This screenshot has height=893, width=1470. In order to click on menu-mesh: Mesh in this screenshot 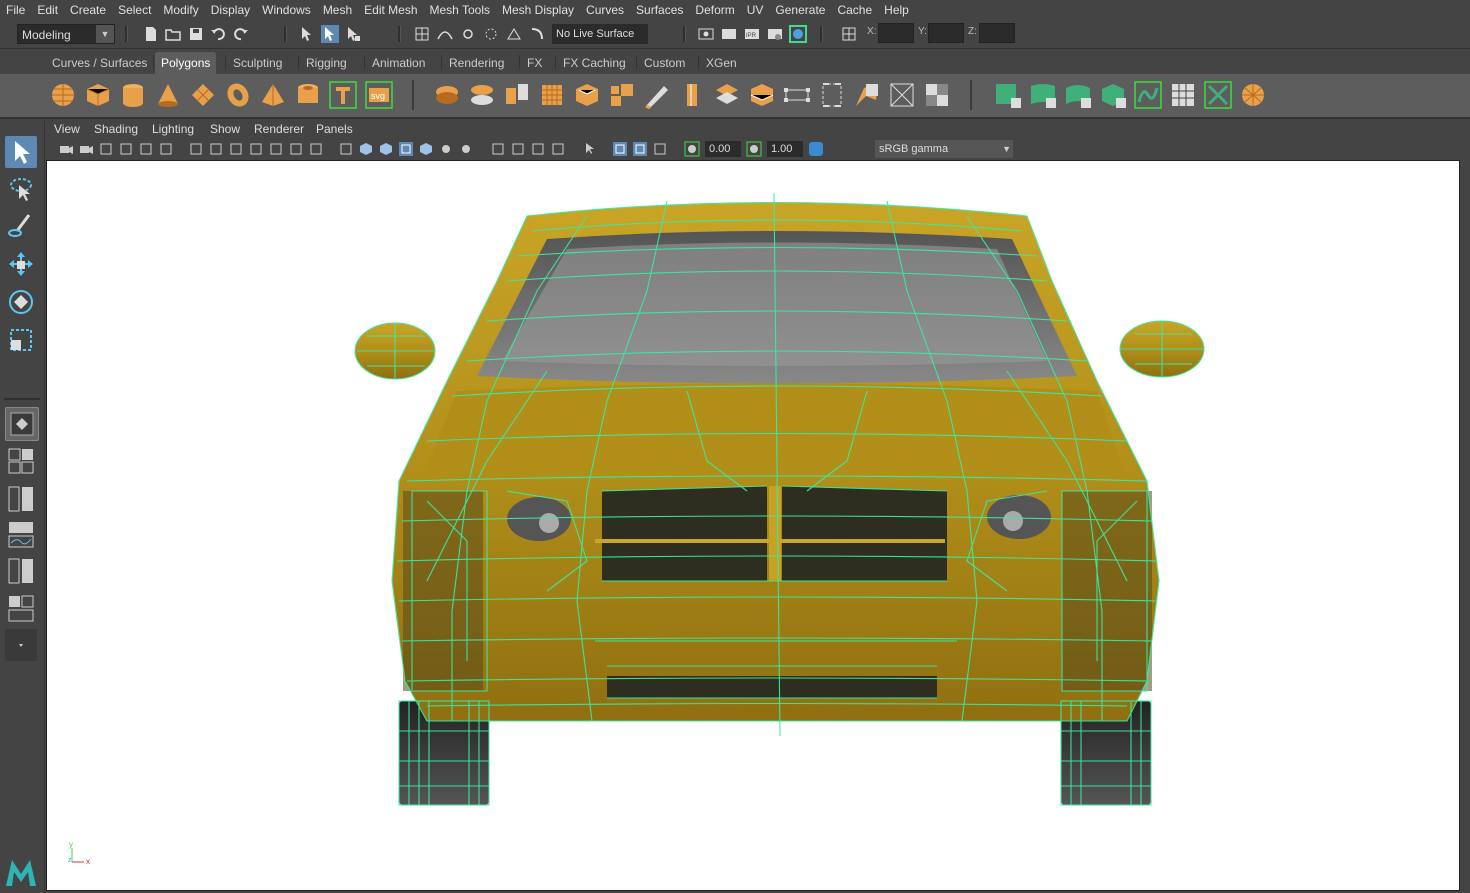, I will do `click(337, 10)`.